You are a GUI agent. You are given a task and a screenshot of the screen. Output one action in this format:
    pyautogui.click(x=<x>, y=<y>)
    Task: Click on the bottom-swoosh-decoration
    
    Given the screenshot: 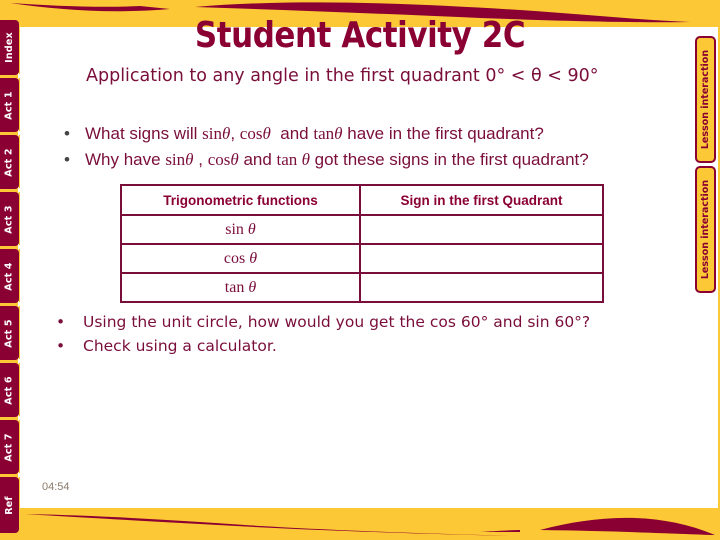 What is the action you would take?
    pyautogui.click(x=370, y=525)
    